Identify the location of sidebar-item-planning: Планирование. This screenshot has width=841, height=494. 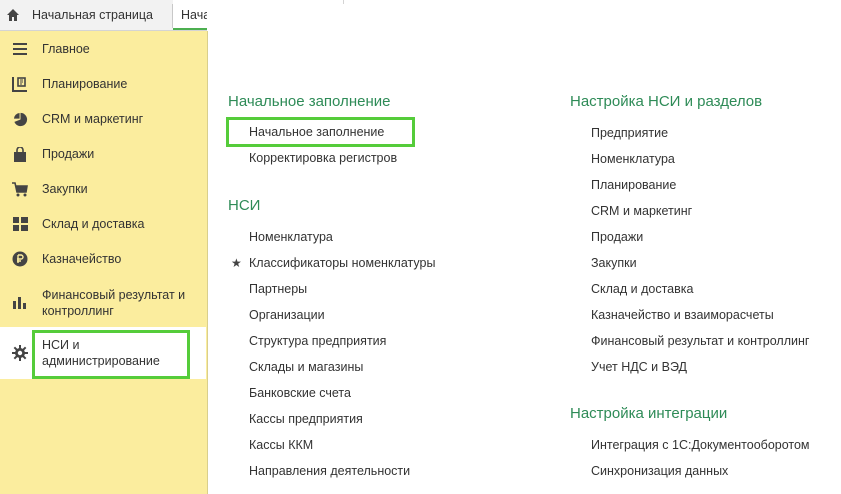
(103, 84).